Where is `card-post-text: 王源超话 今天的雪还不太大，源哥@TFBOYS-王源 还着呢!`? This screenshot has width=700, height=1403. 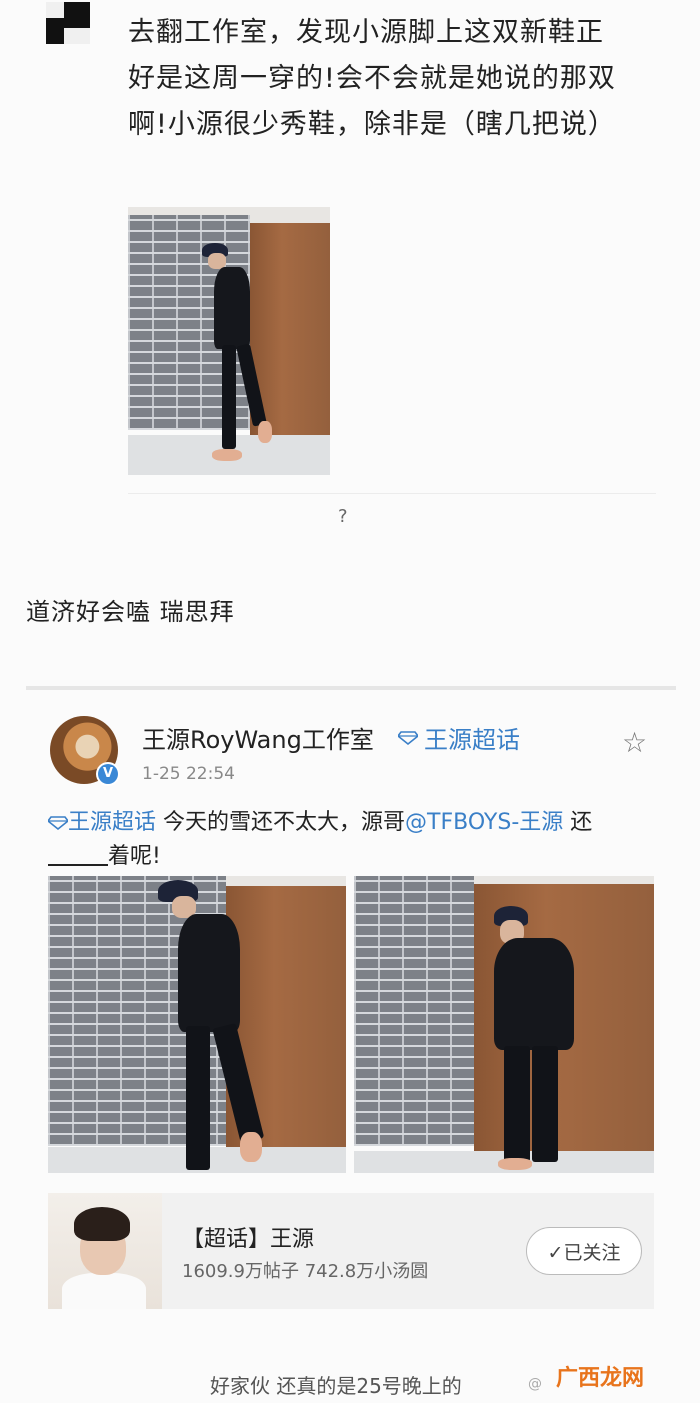 card-post-text: 王源超话 今天的雪还不太大，源哥@TFBOYS-王源 还着呢! is located at coordinates (352, 840).